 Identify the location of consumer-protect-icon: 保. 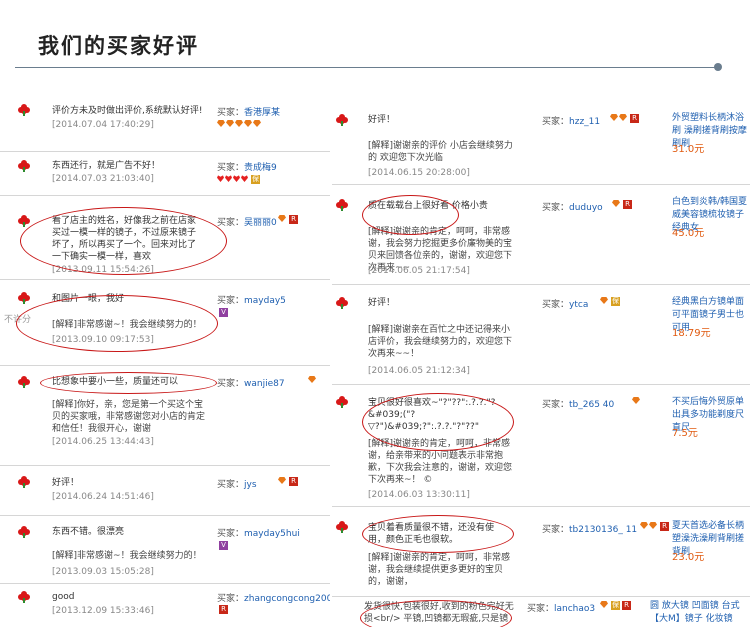
(615, 605).